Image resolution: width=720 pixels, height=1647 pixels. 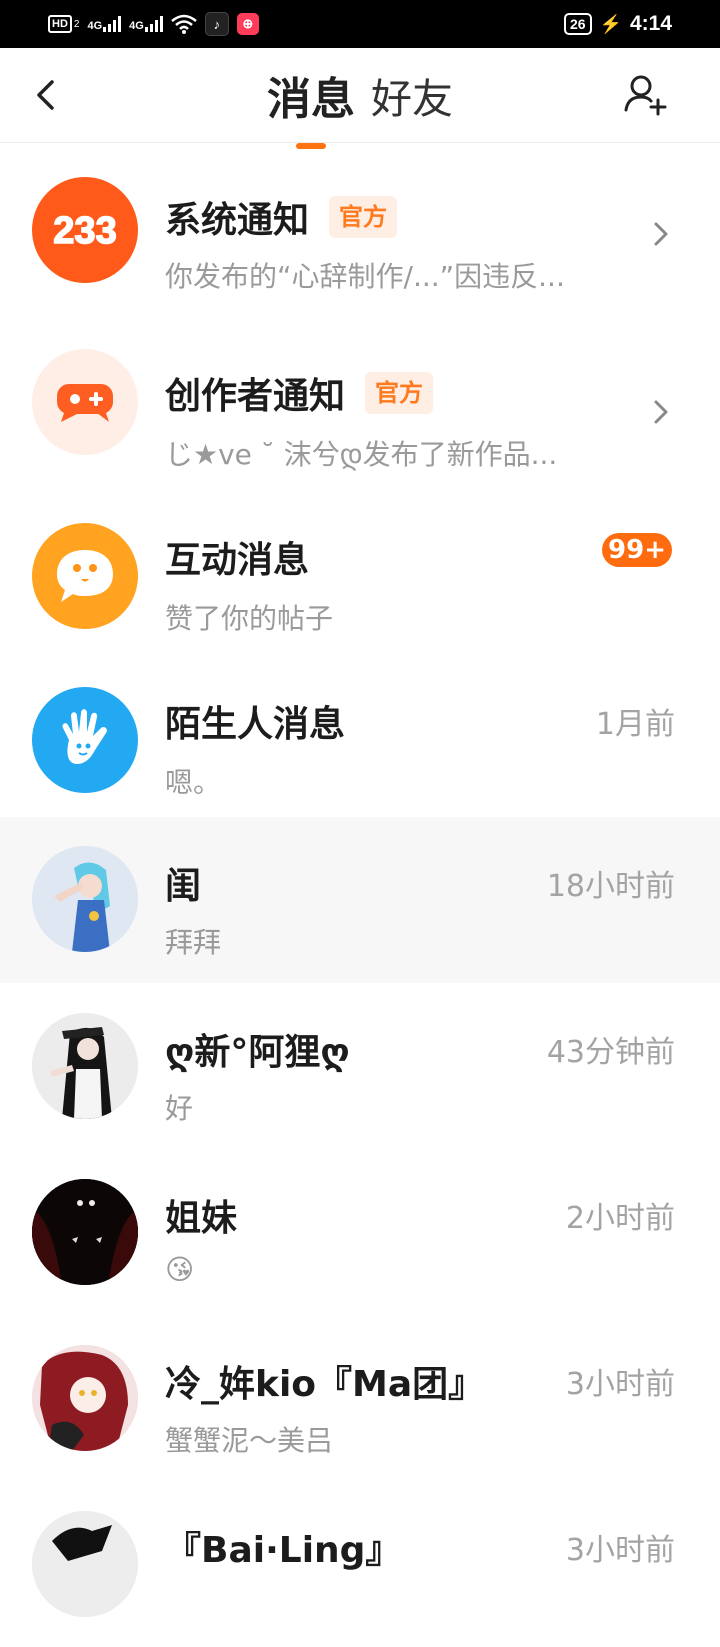 I want to click on wifi-icon, so click(x=184, y=24).